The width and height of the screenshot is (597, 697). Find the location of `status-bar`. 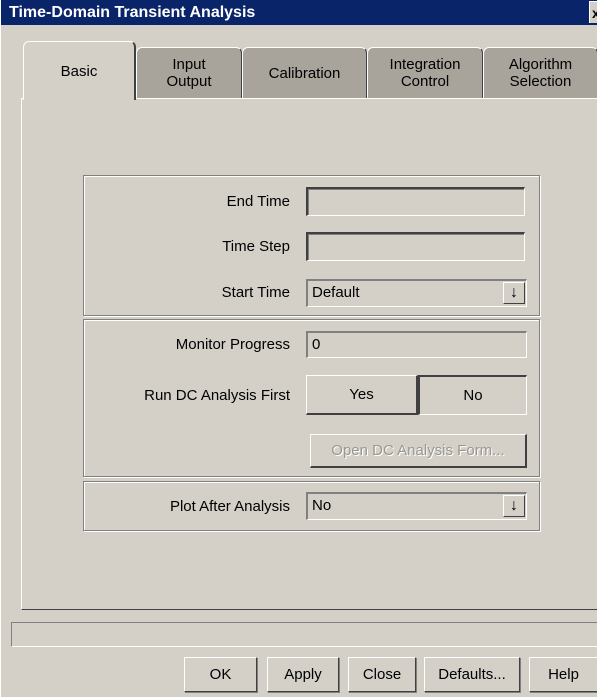

status-bar is located at coordinates (304, 634).